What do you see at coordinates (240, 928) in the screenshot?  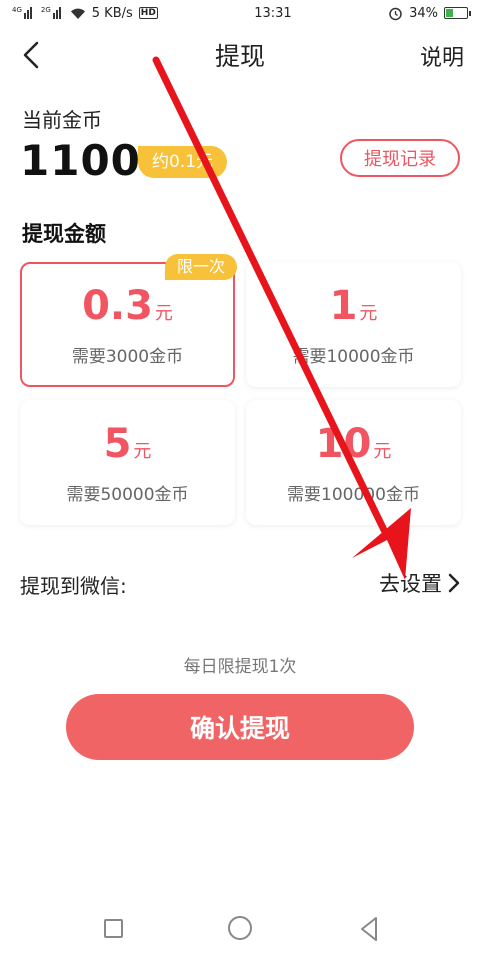 I see `home-icon` at bounding box center [240, 928].